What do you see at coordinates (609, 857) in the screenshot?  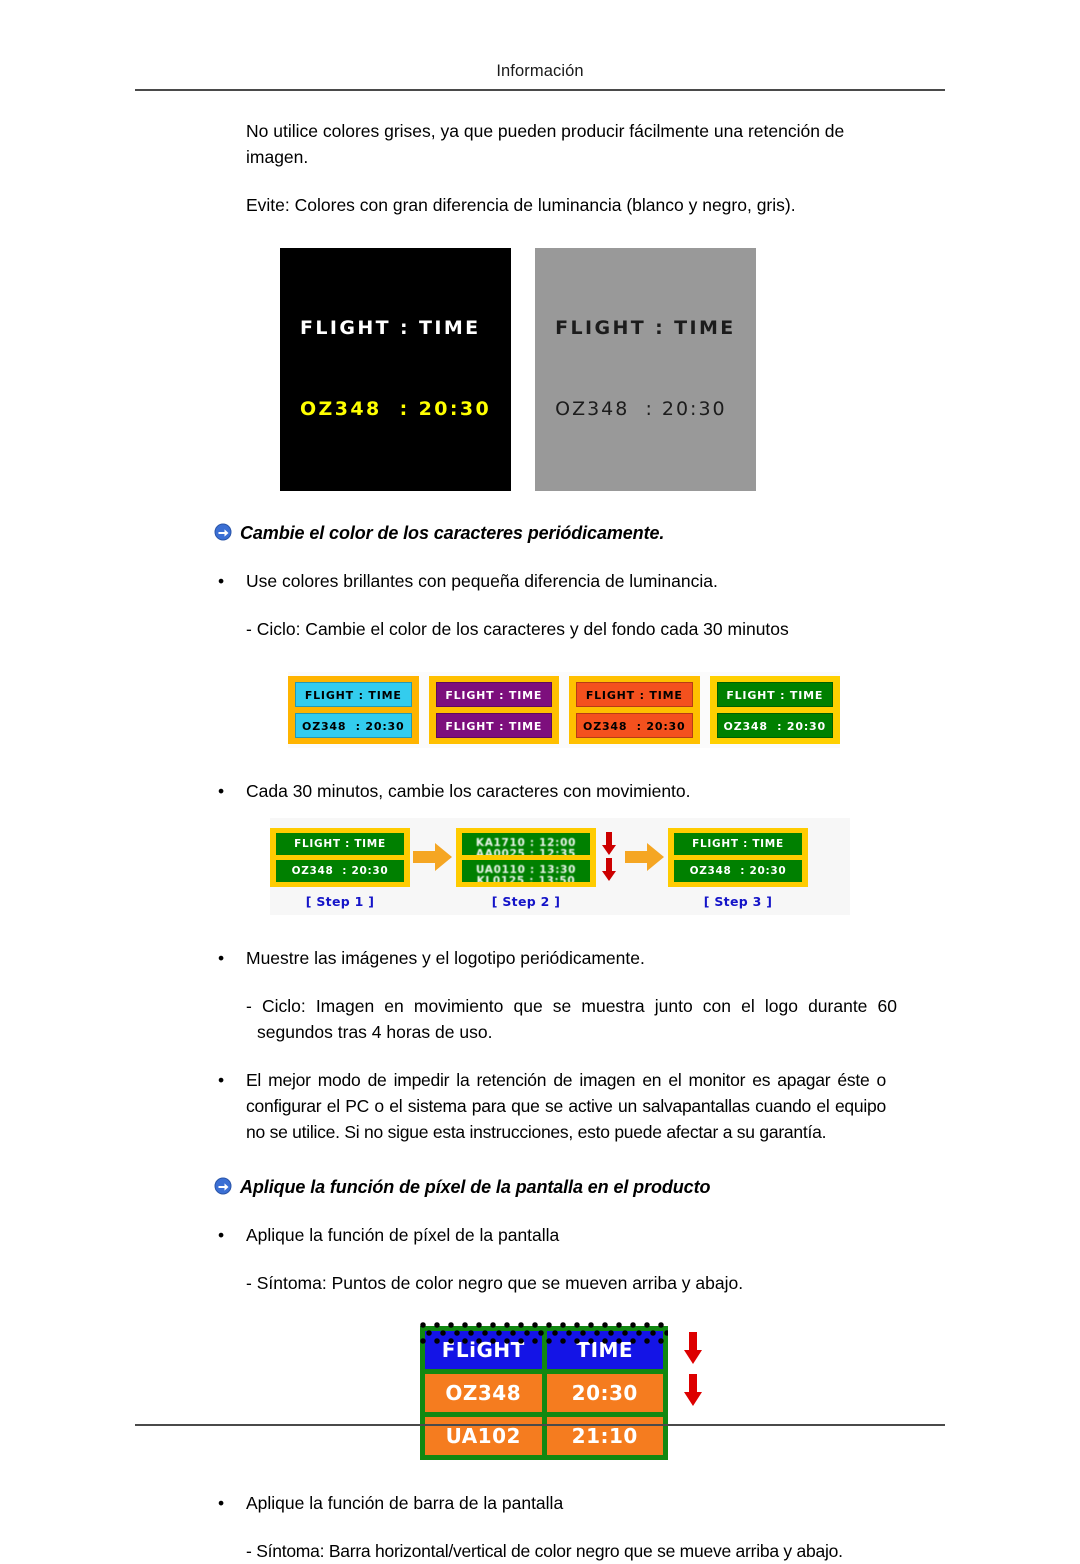 I see `arrow-down-icons` at bounding box center [609, 857].